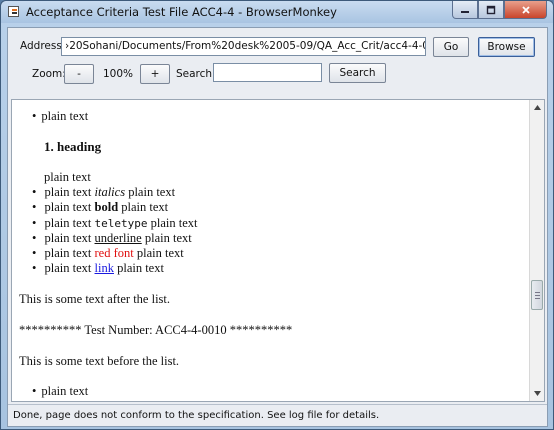 This screenshot has height=430, width=554. What do you see at coordinates (13, 11) in the screenshot?
I see `app-icon` at bounding box center [13, 11].